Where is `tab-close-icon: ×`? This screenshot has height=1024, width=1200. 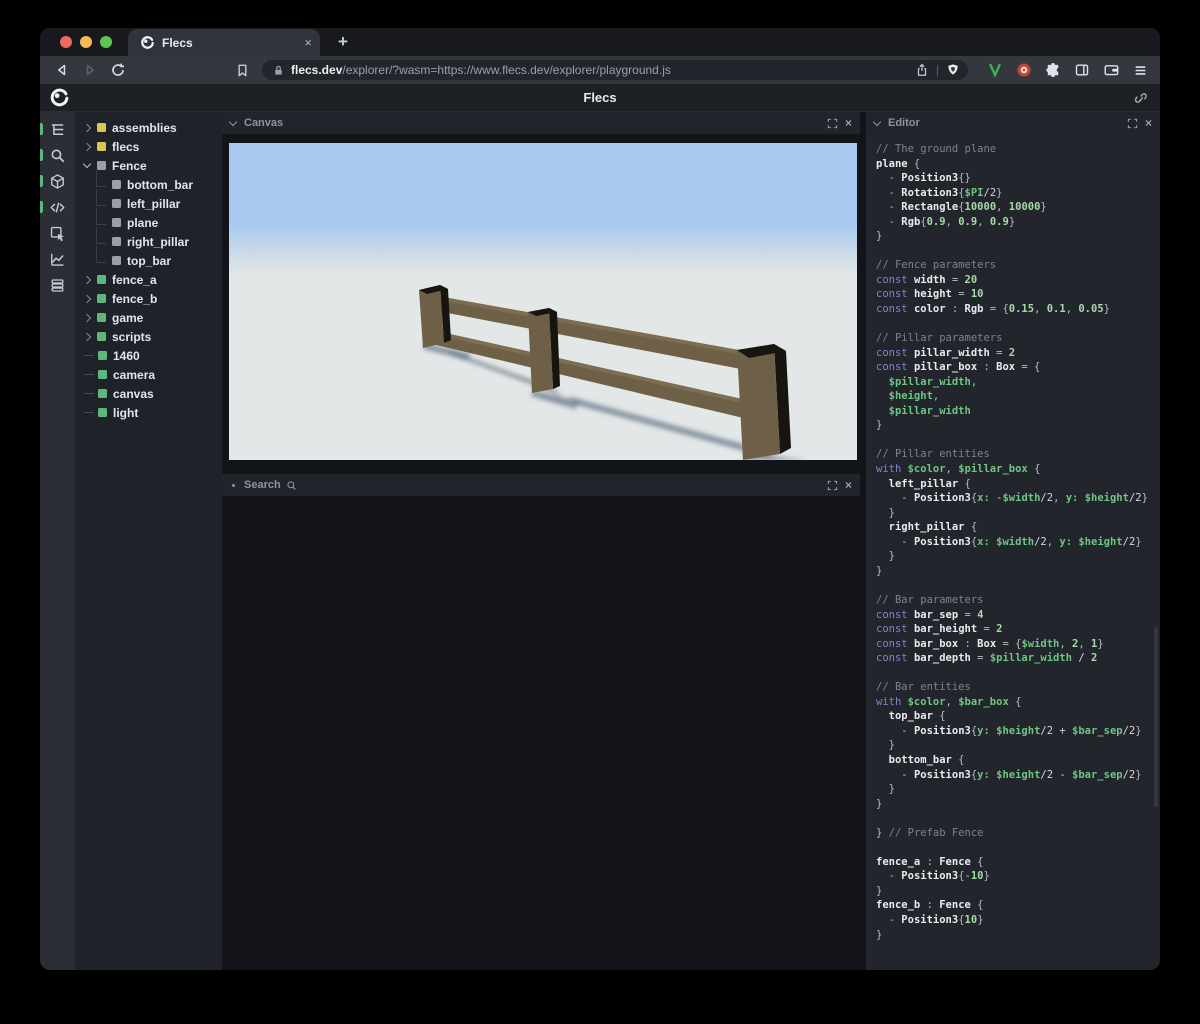
tab-close-icon: × is located at coordinates (308, 42).